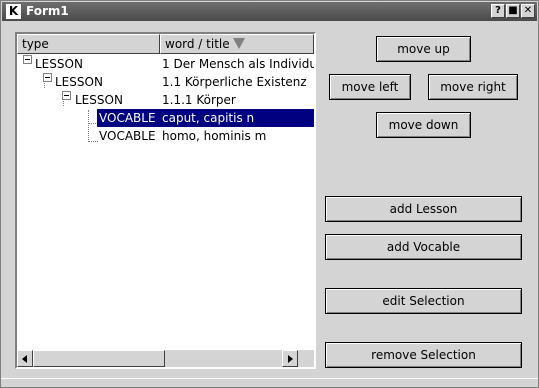  I want to click on tree-row-selected: VOCABLE caput, capitis n, so click(165, 118).